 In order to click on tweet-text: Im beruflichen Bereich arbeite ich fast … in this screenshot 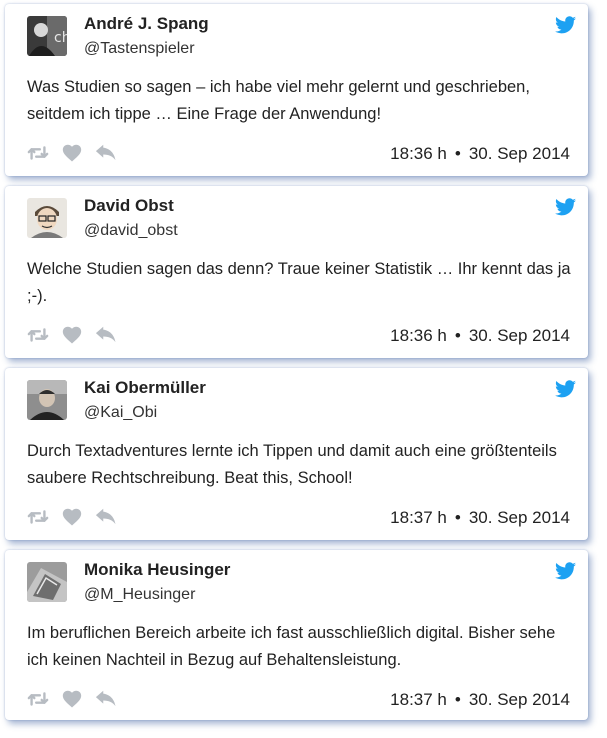, I will do `click(291, 646)`.